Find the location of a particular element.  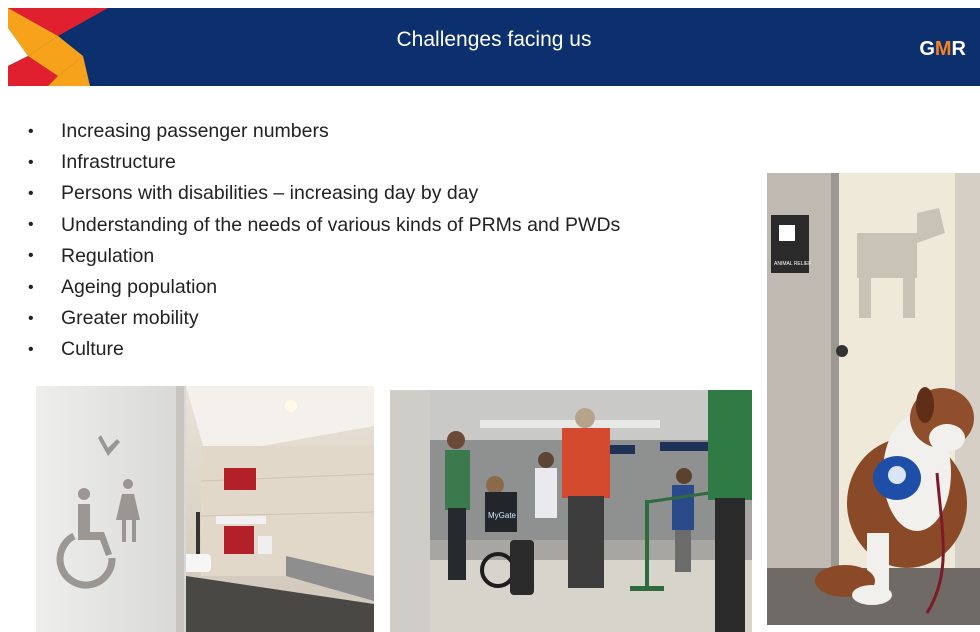

list-item-text: Increasing passenger numbers is located at coordinates (195, 131).